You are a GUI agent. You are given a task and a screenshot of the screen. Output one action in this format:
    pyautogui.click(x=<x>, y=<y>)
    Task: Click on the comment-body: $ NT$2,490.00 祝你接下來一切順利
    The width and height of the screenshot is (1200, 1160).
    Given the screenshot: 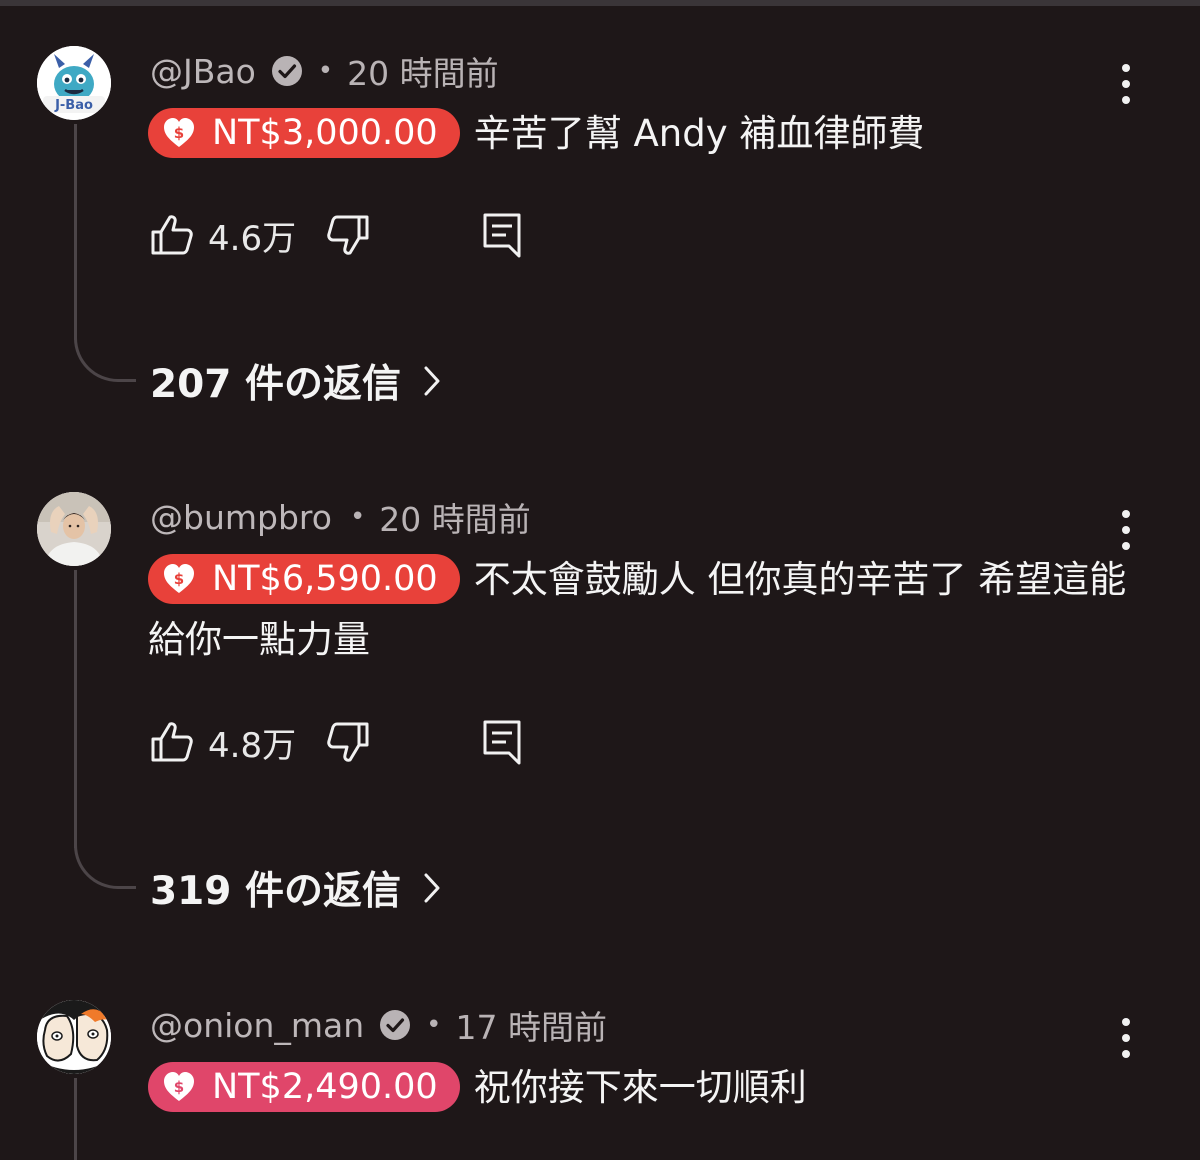 What is the action you would take?
    pyautogui.click(x=643, y=1088)
    